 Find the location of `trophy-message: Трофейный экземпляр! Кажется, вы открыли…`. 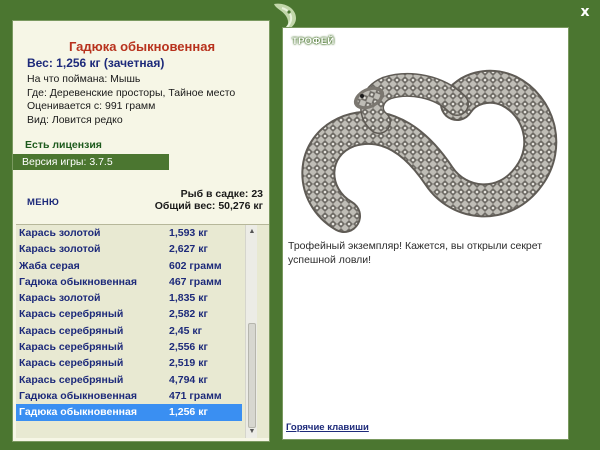

trophy-message: Трофейный экземпляр! Кажется, вы открыли… is located at coordinates (415, 253).